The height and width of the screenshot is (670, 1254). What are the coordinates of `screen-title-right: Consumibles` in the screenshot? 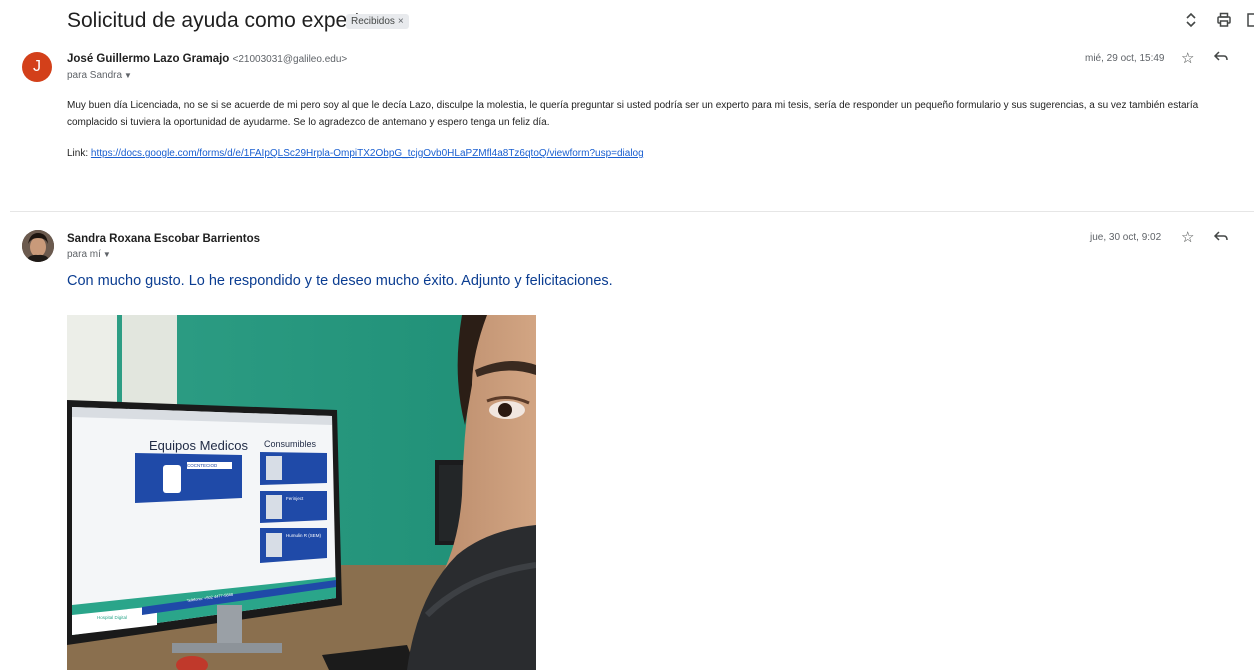 It's located at (290, 444).